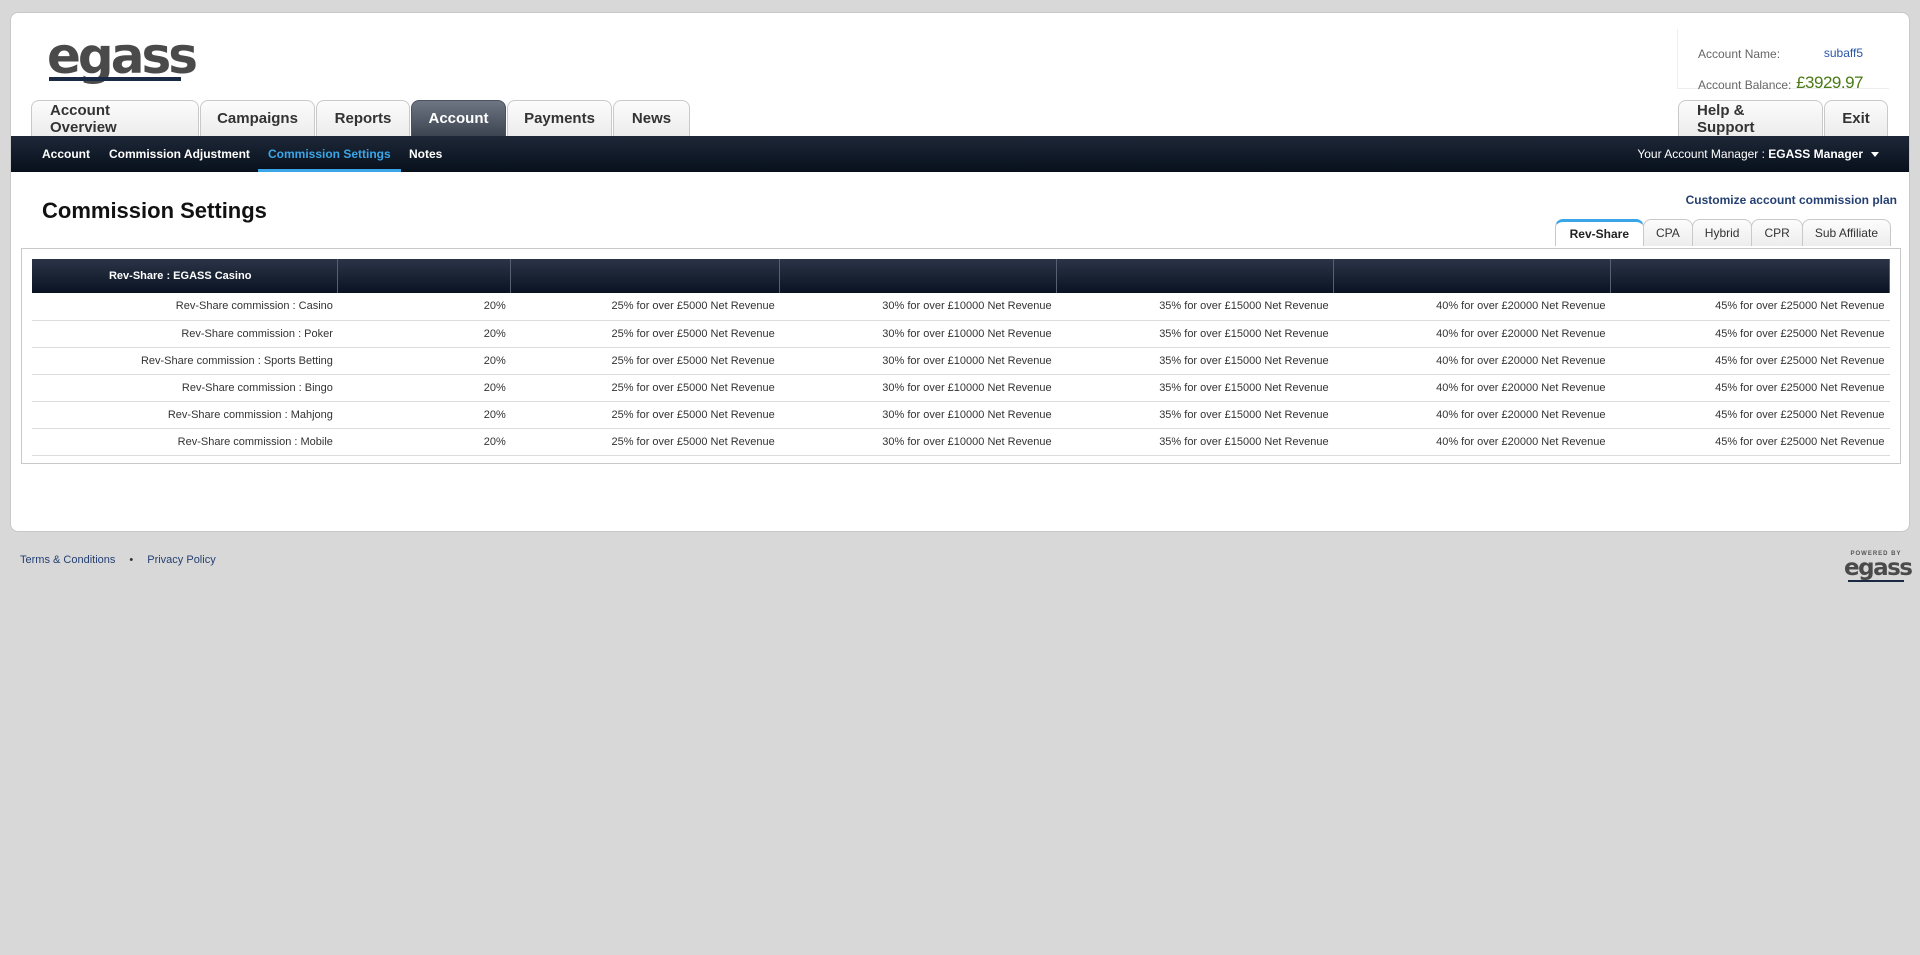 This screenshot has width=1920, height=955. Describe the element at coordinates (1843, 53) in the screenshot. I see `account-name-value: subaff5` at that location.